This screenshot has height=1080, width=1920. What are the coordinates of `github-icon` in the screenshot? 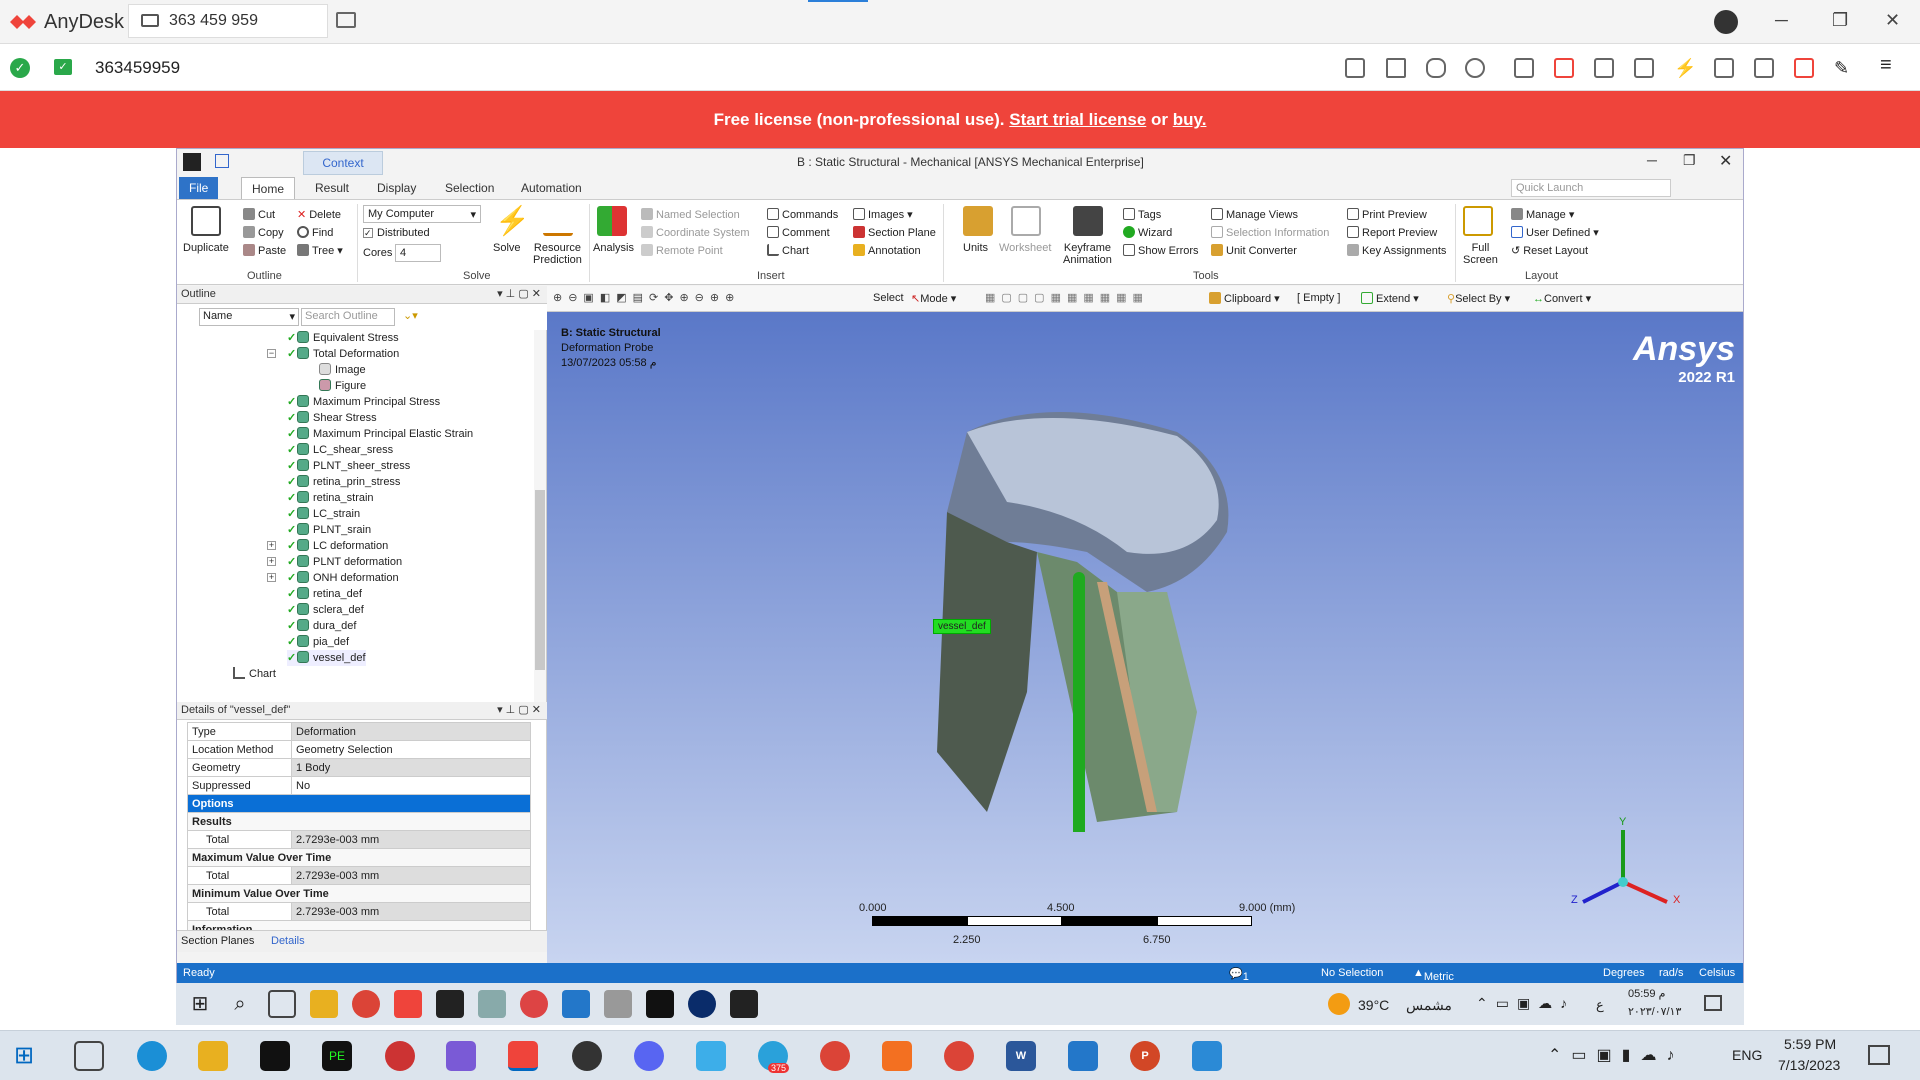 It's located at (587, 1056).